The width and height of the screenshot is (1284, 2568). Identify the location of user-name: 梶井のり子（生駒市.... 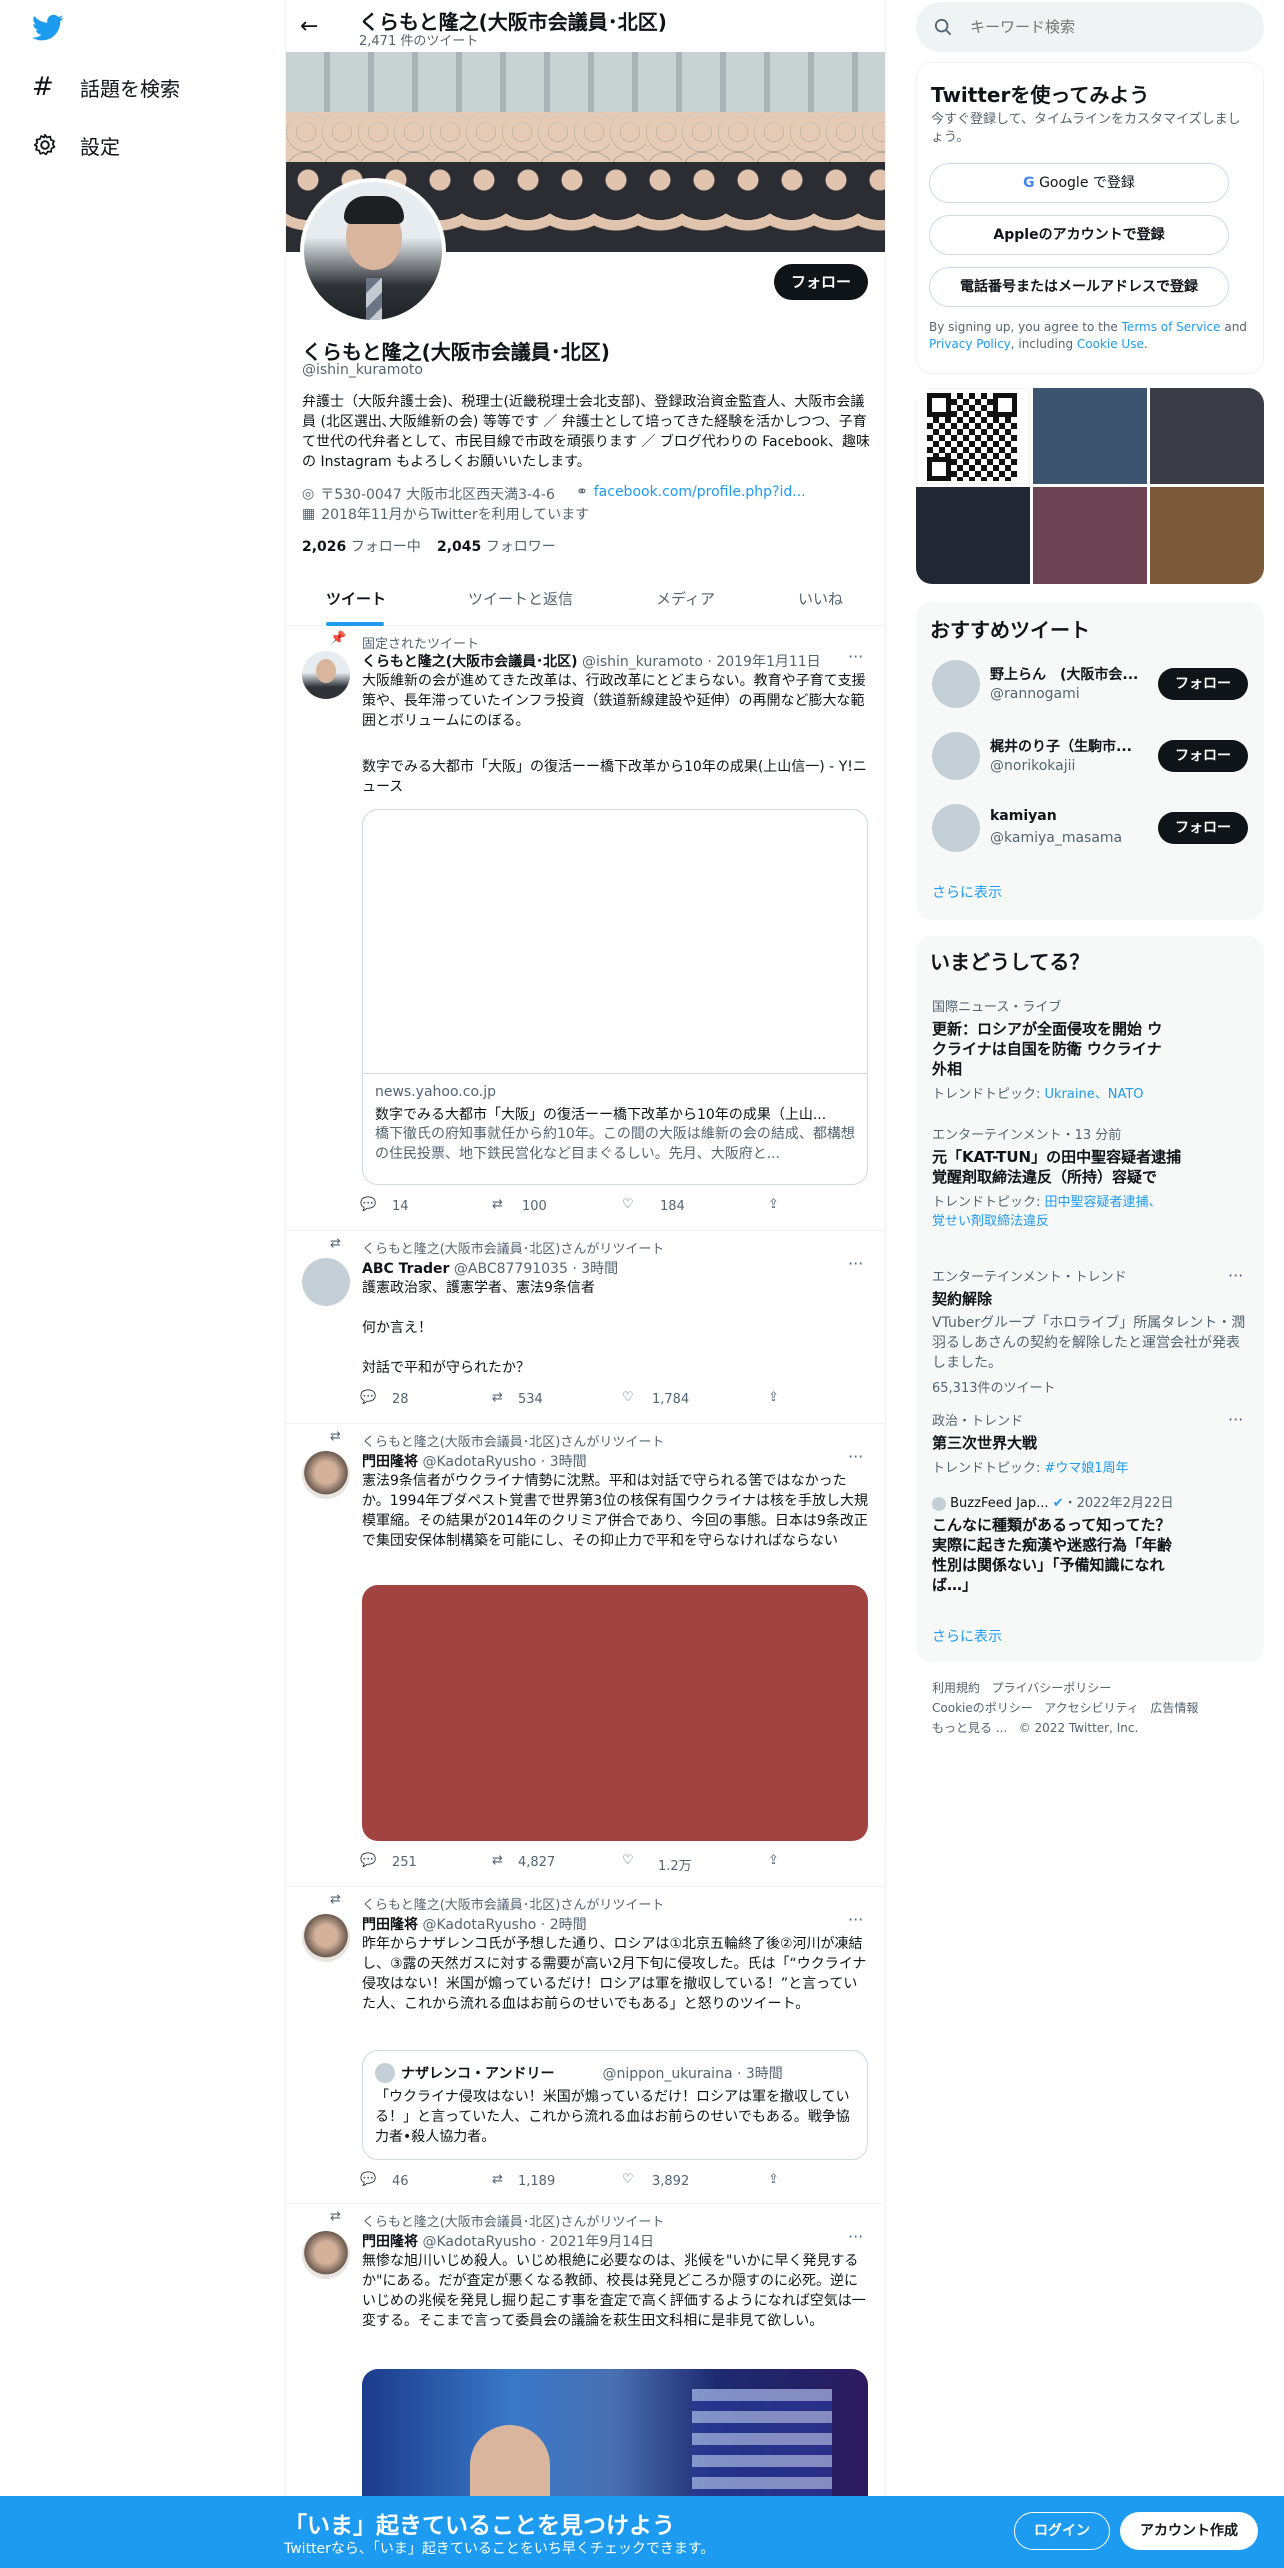
(1065, 746).